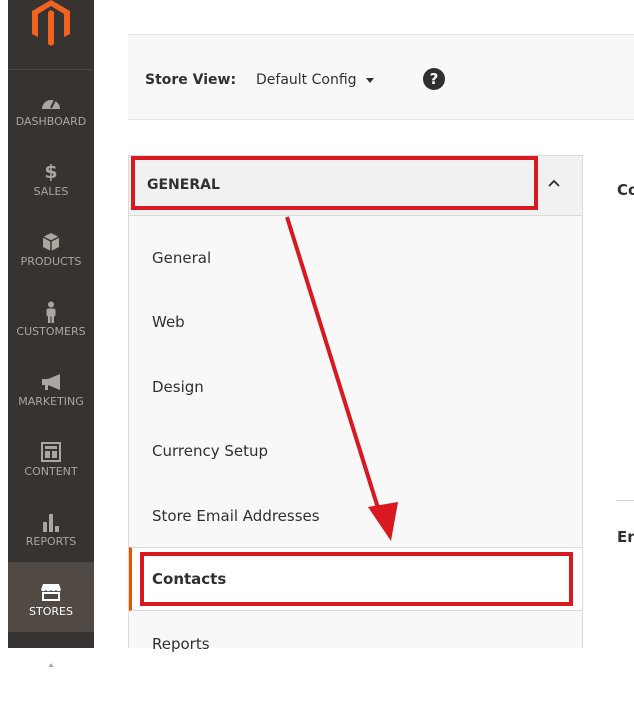  What do you see at coordinates (51, 541) in the screenshot?
I see `nav-label-reports: REPORTS` at bounding box center [51, 541].